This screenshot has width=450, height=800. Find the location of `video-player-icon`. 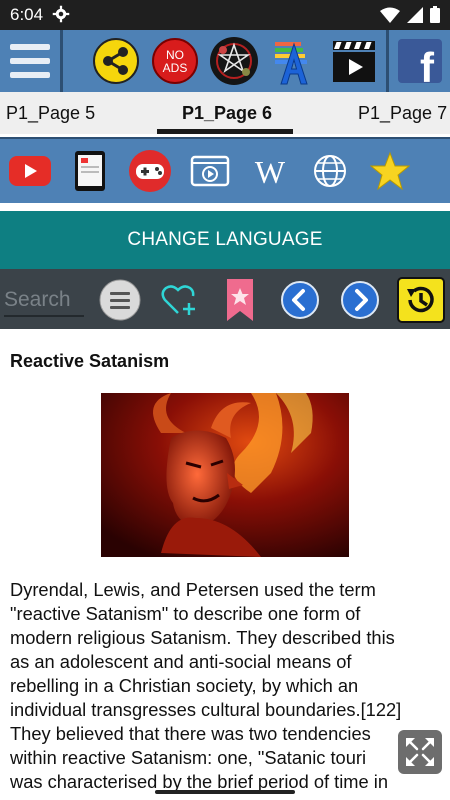

video-player-icon is located at coordinates (210, 171).